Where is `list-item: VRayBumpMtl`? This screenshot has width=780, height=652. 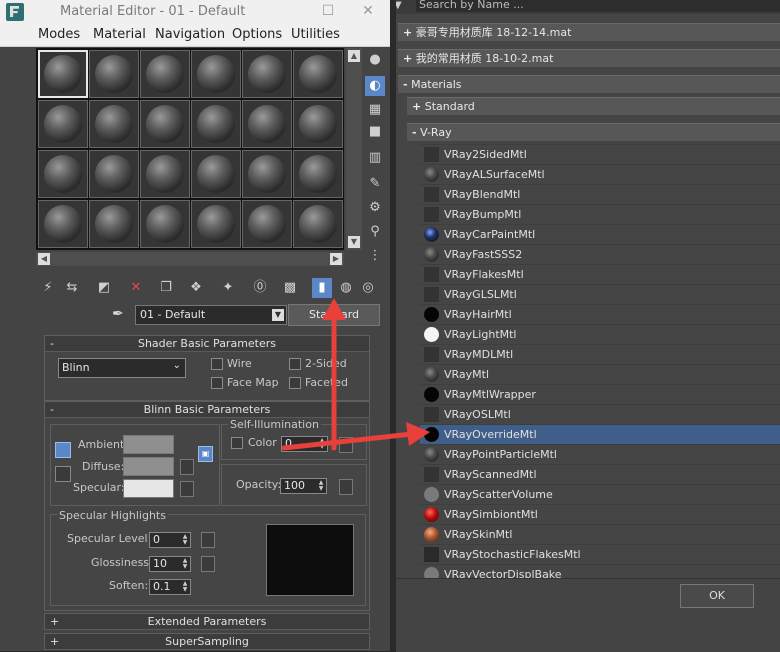
list-item: VRayBumpMtl is located at coordinates (600, 214).